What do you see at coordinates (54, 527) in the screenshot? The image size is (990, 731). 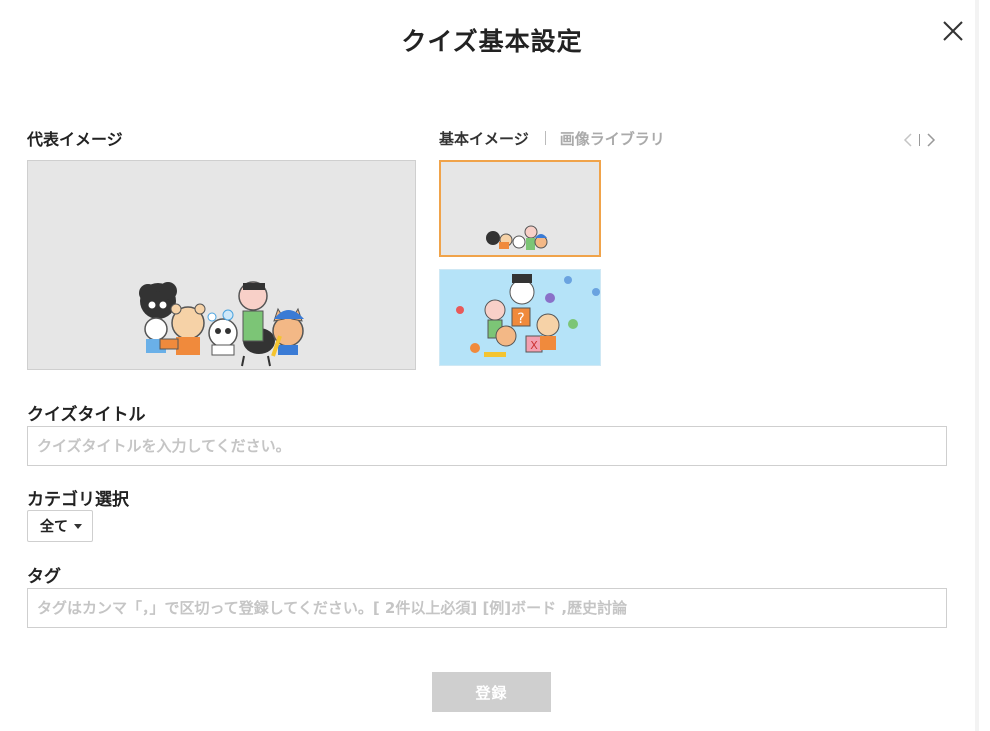 I see `category-selected-value: 全て` at bounding box center [54, 527].